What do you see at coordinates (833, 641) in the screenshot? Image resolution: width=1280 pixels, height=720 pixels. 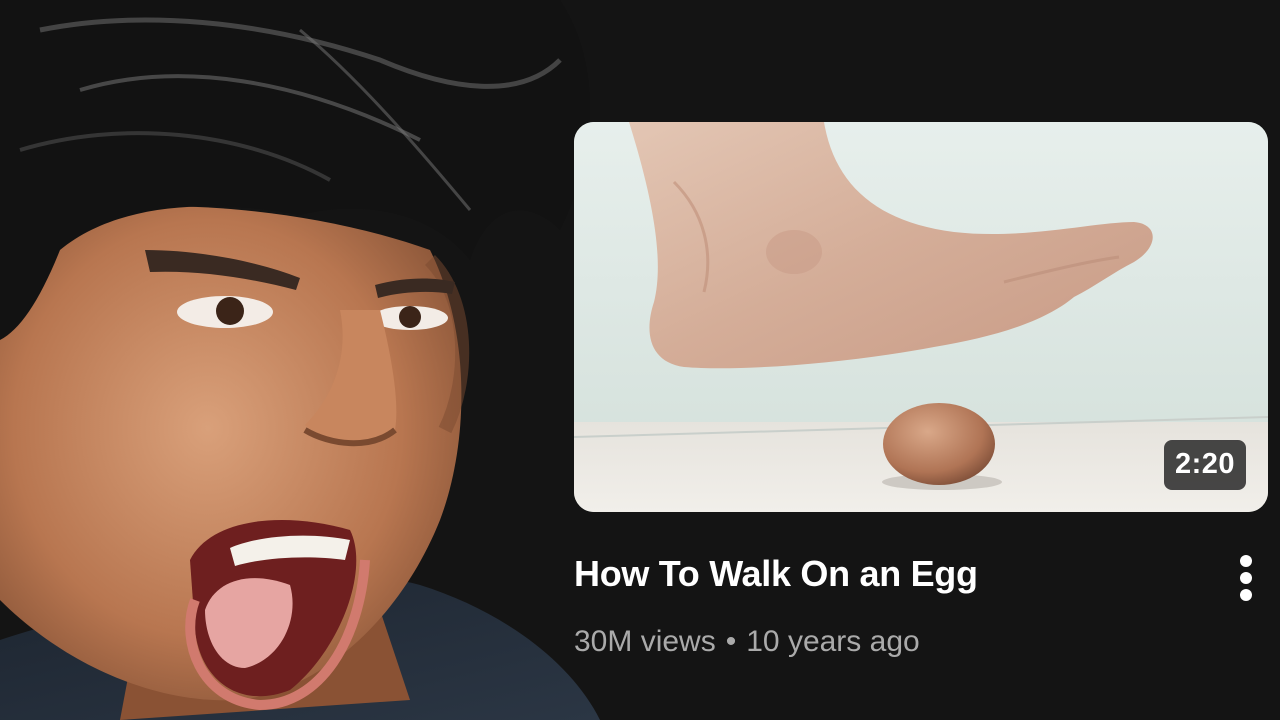 I see `upload-age: 10 years ago` at bounding box center [833, 641].